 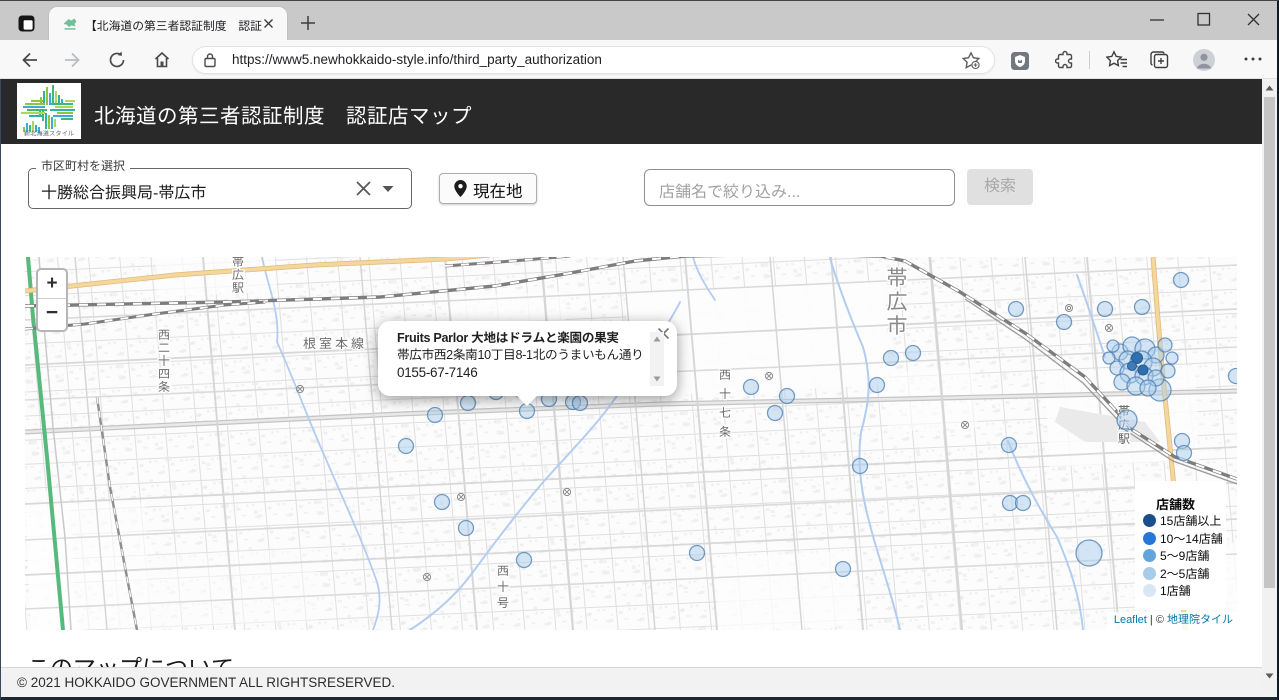 I want to click on svg-text: 七, so click(x=725, y=412).